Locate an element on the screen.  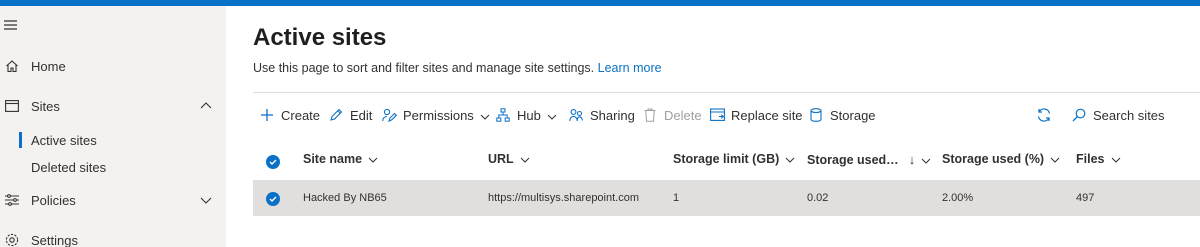
cell-url: https://multisys.sharepoint.com is located at coordinates (564, 198).